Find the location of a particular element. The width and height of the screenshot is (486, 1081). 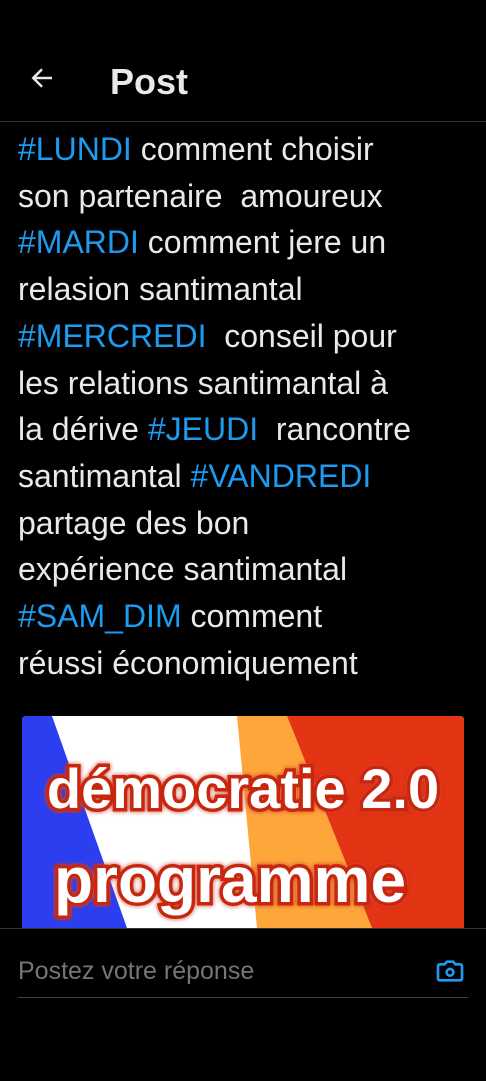

hashtag-link: #LUNDI is located at coordinates (75, 149).